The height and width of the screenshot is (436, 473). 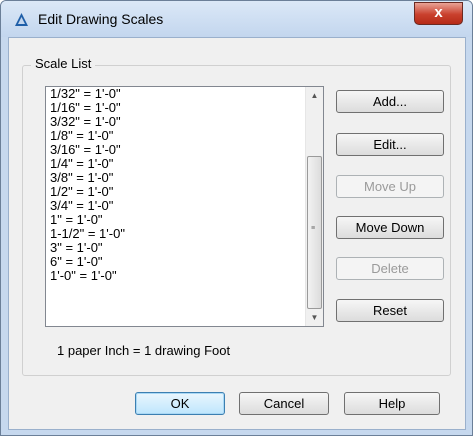 I want to click on scrollbar-grip-icon: ≡, so click(x=313, y=228).